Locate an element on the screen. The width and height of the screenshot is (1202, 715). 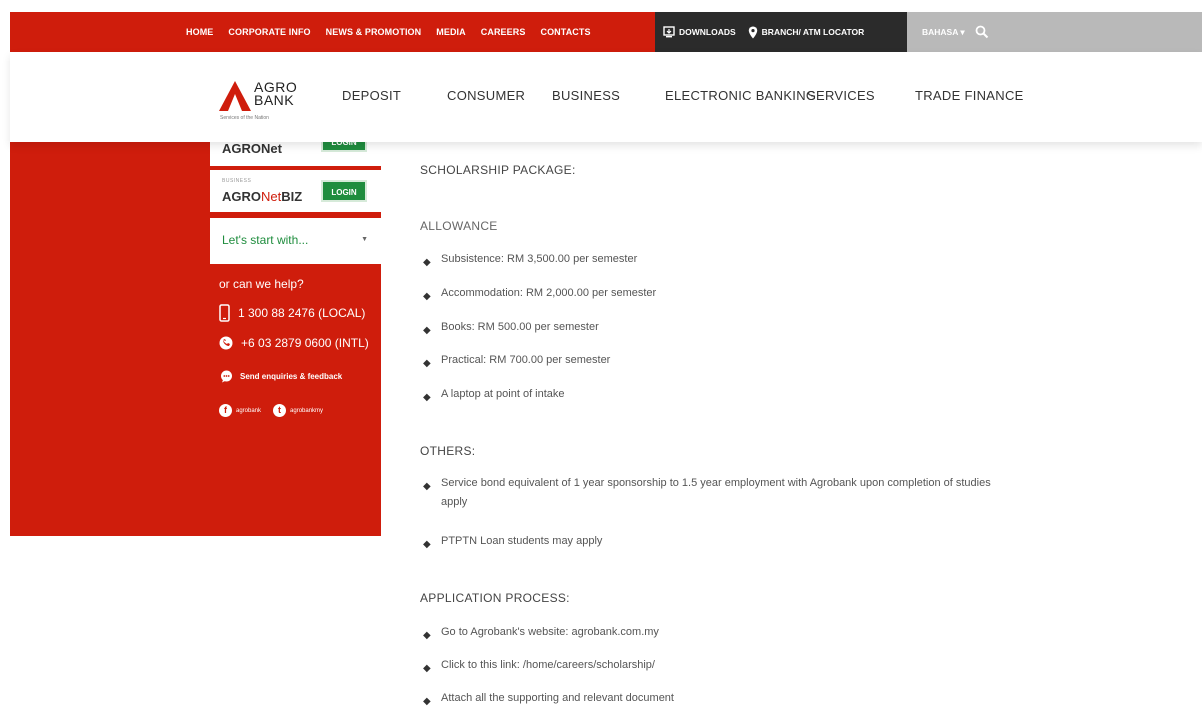
facebook-link: f agrobank is located at coordinates (240, 410).